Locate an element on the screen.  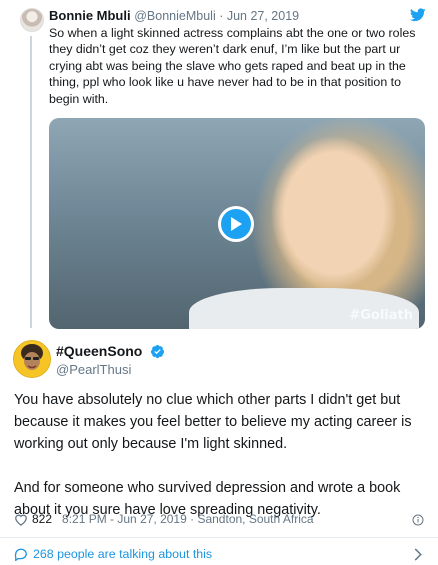
quoted-tweet-header: Bonnie Mbuli @BonnieMbuli · Jun 27, 2019 is located at coordinates (174, 15).